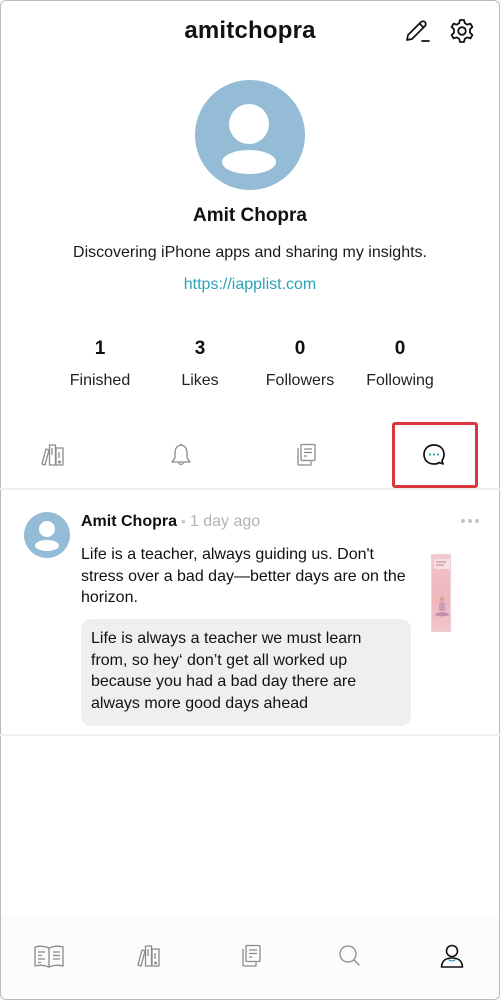 The image size is (500, 1000). I want to click on bell-icon, so click(181, 454).